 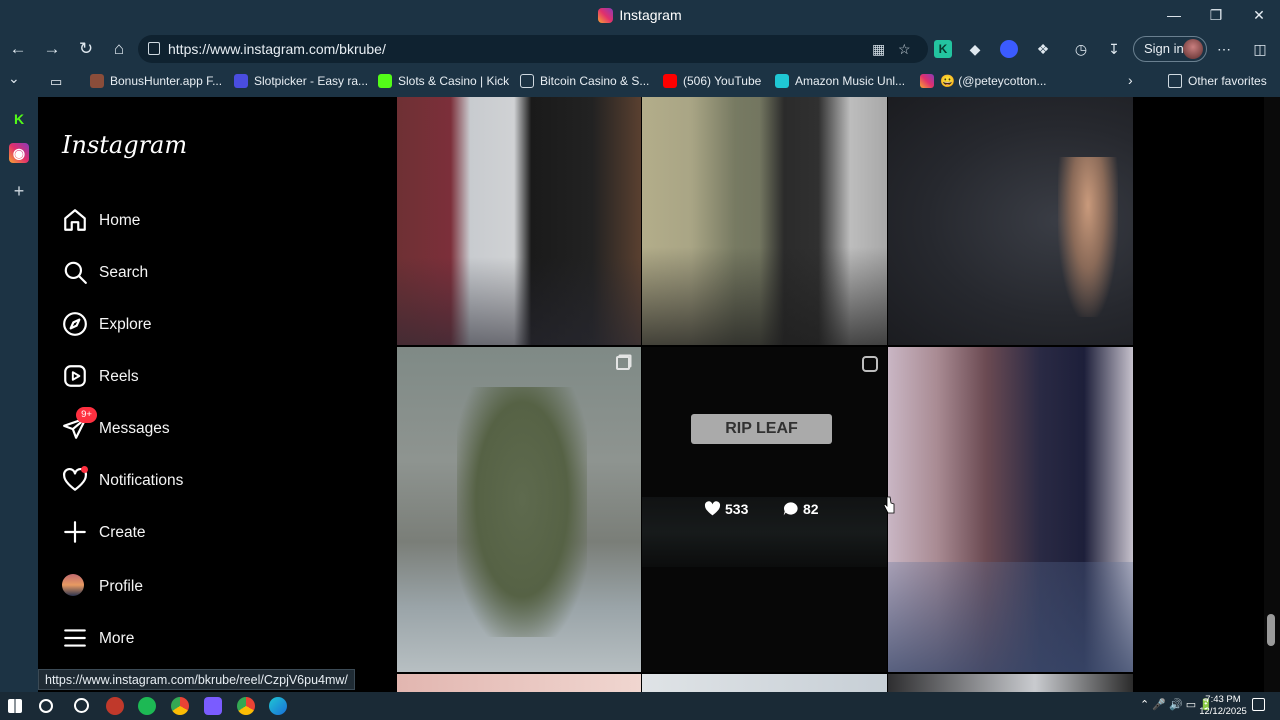 I want to click on download-icon: ↧, so click(x=1114, y=49).